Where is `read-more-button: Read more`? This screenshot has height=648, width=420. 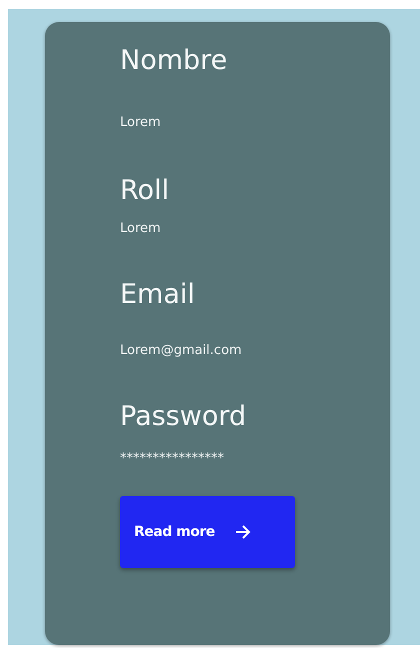 read-more-button: Read more is located at coordinates (207, 532).